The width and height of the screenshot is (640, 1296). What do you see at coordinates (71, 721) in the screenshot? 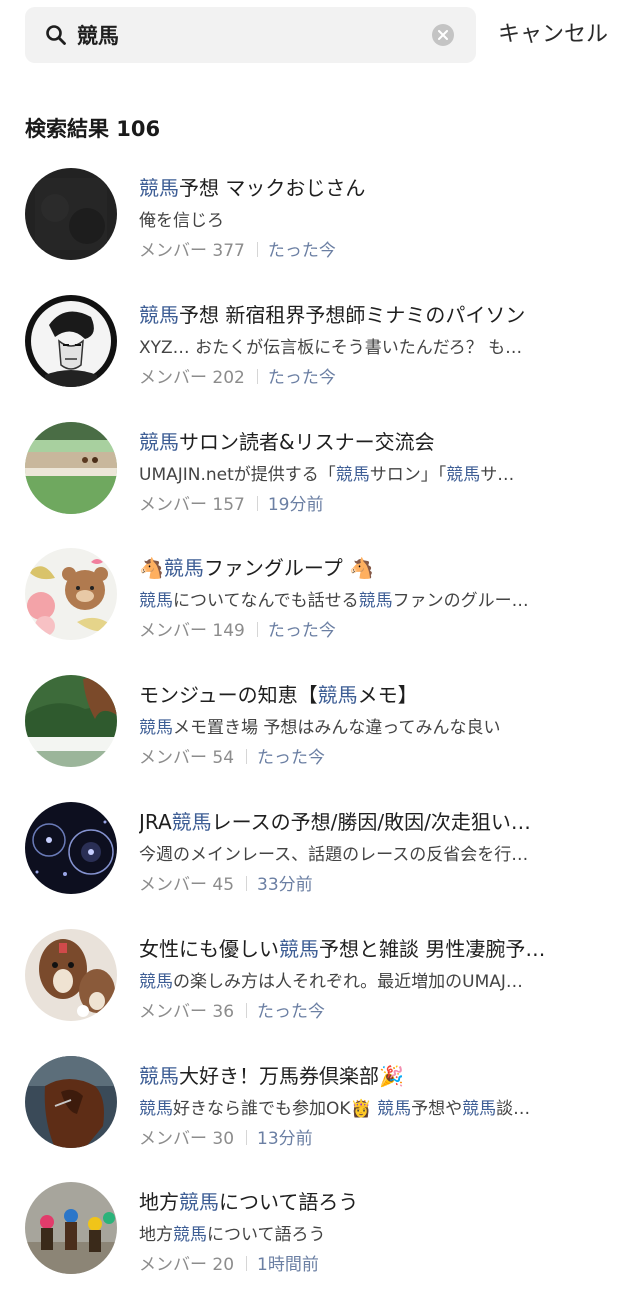
I see `horse-field-avatar` at bounding box center [71, 721].